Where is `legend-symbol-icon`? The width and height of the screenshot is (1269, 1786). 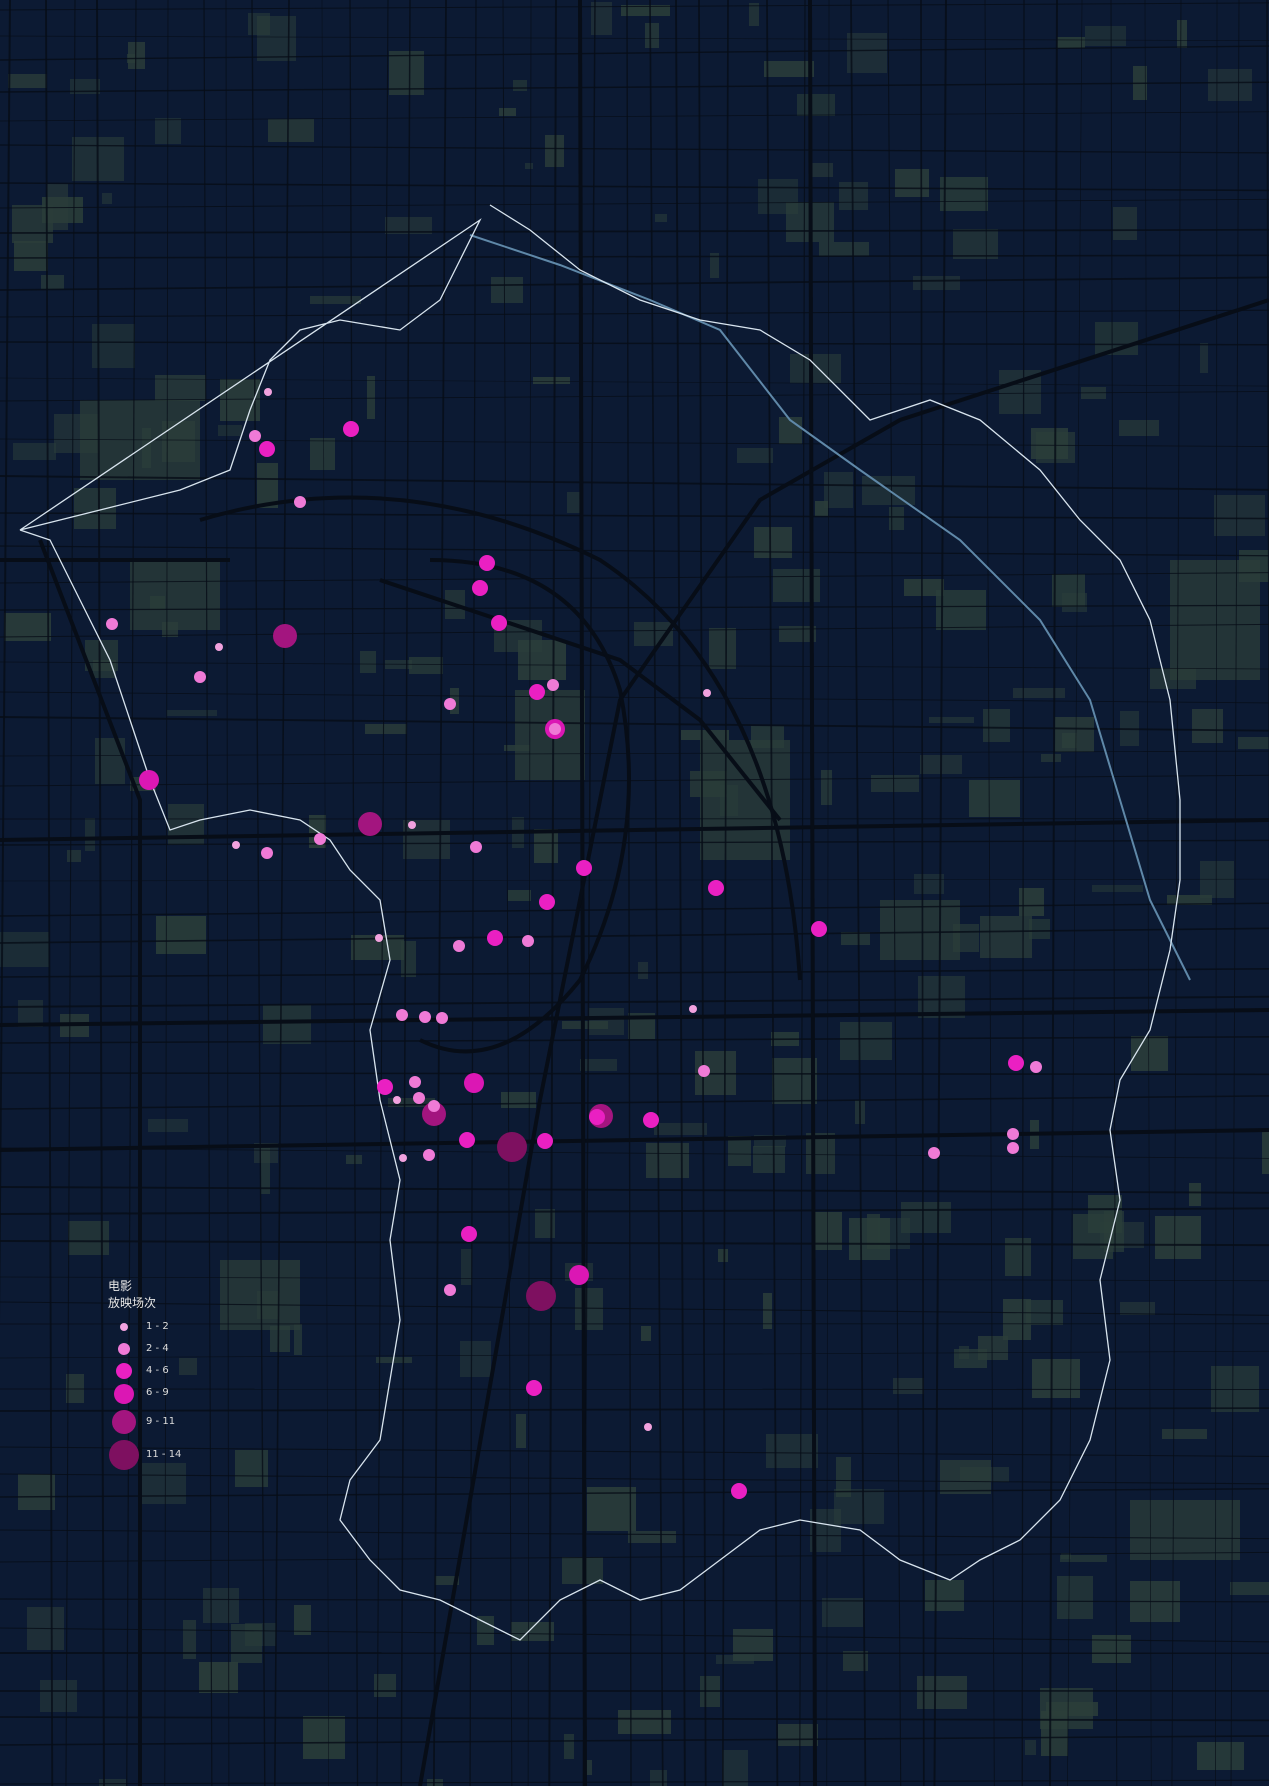
legend-symbol-icon is located at coordinates (124, 1371).